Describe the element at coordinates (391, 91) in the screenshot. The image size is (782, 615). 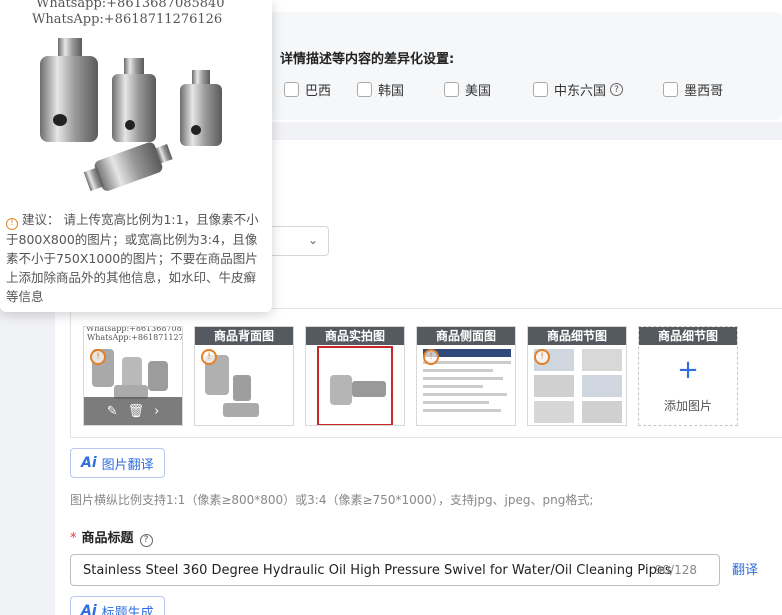
I see `country-label: 韩国` at that location.